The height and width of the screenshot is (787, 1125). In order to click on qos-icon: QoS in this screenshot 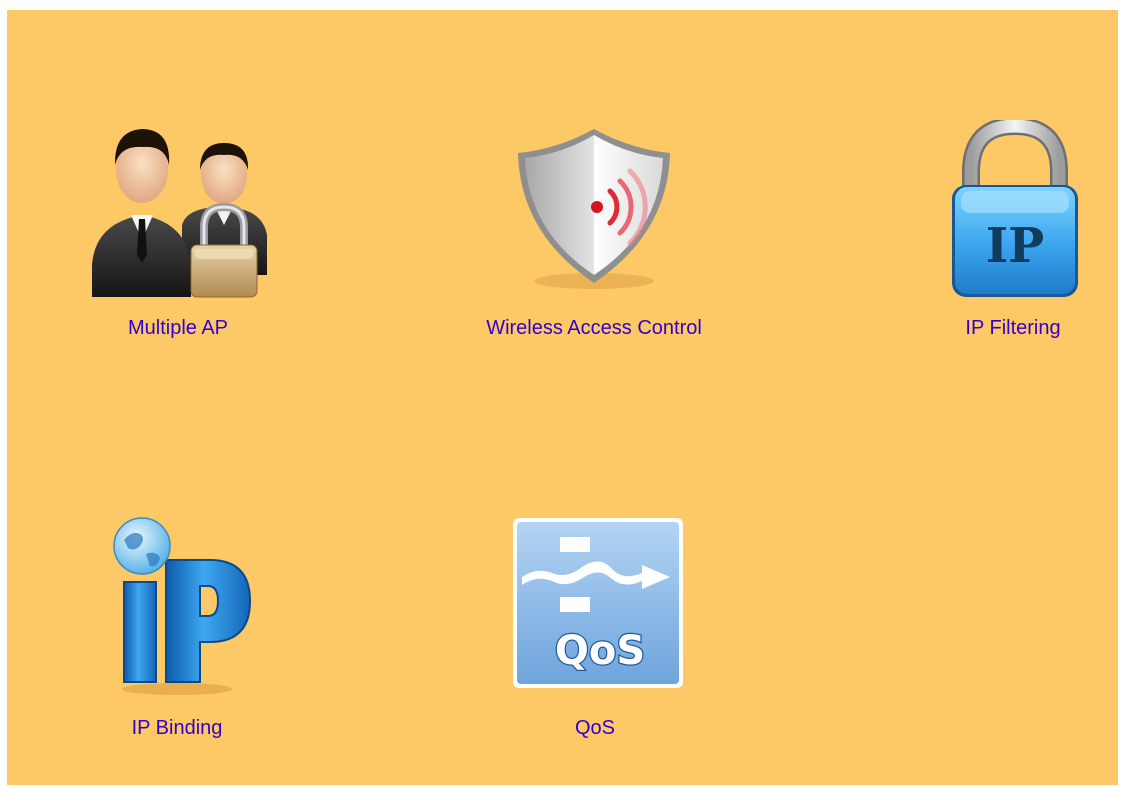, I will do `click(598, 603)`.